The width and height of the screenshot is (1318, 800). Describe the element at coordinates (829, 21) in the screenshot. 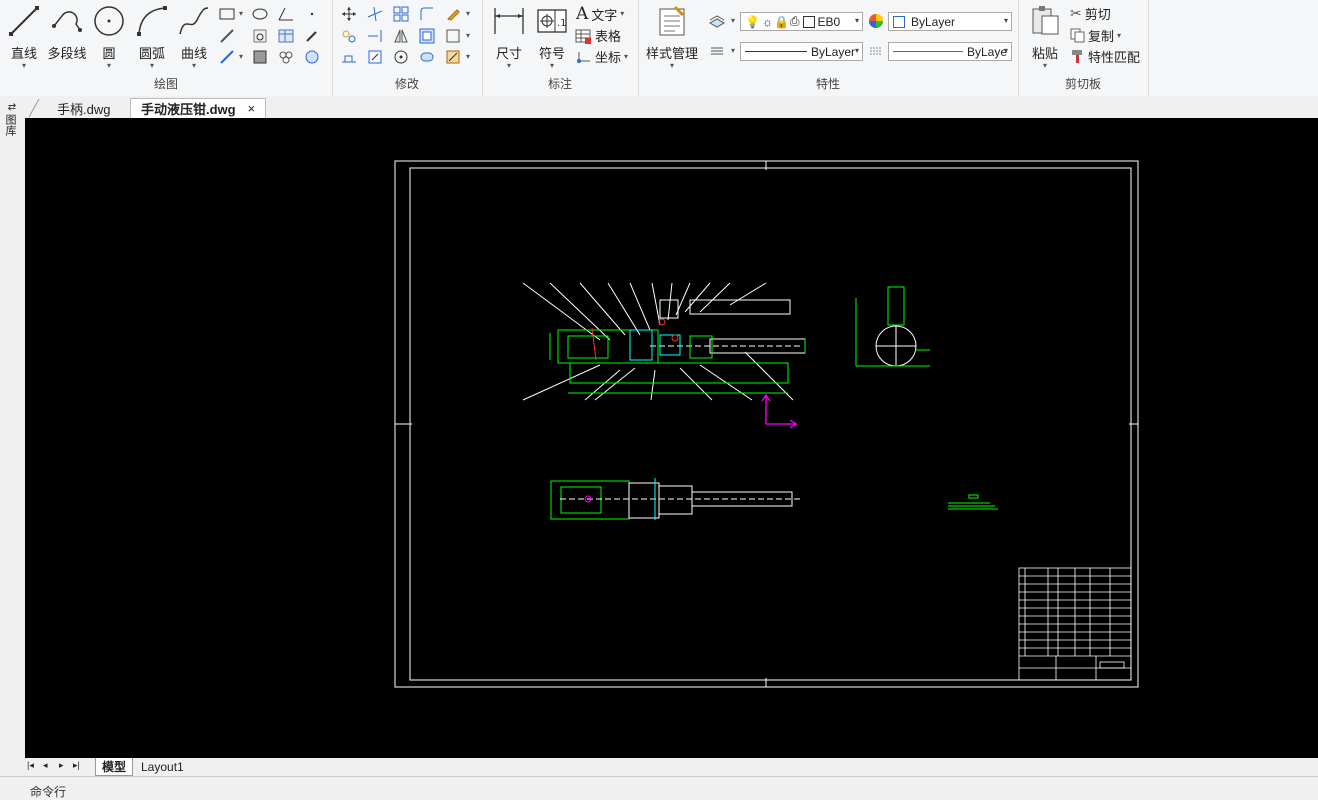

I see `layer-name: EB0` at that location.